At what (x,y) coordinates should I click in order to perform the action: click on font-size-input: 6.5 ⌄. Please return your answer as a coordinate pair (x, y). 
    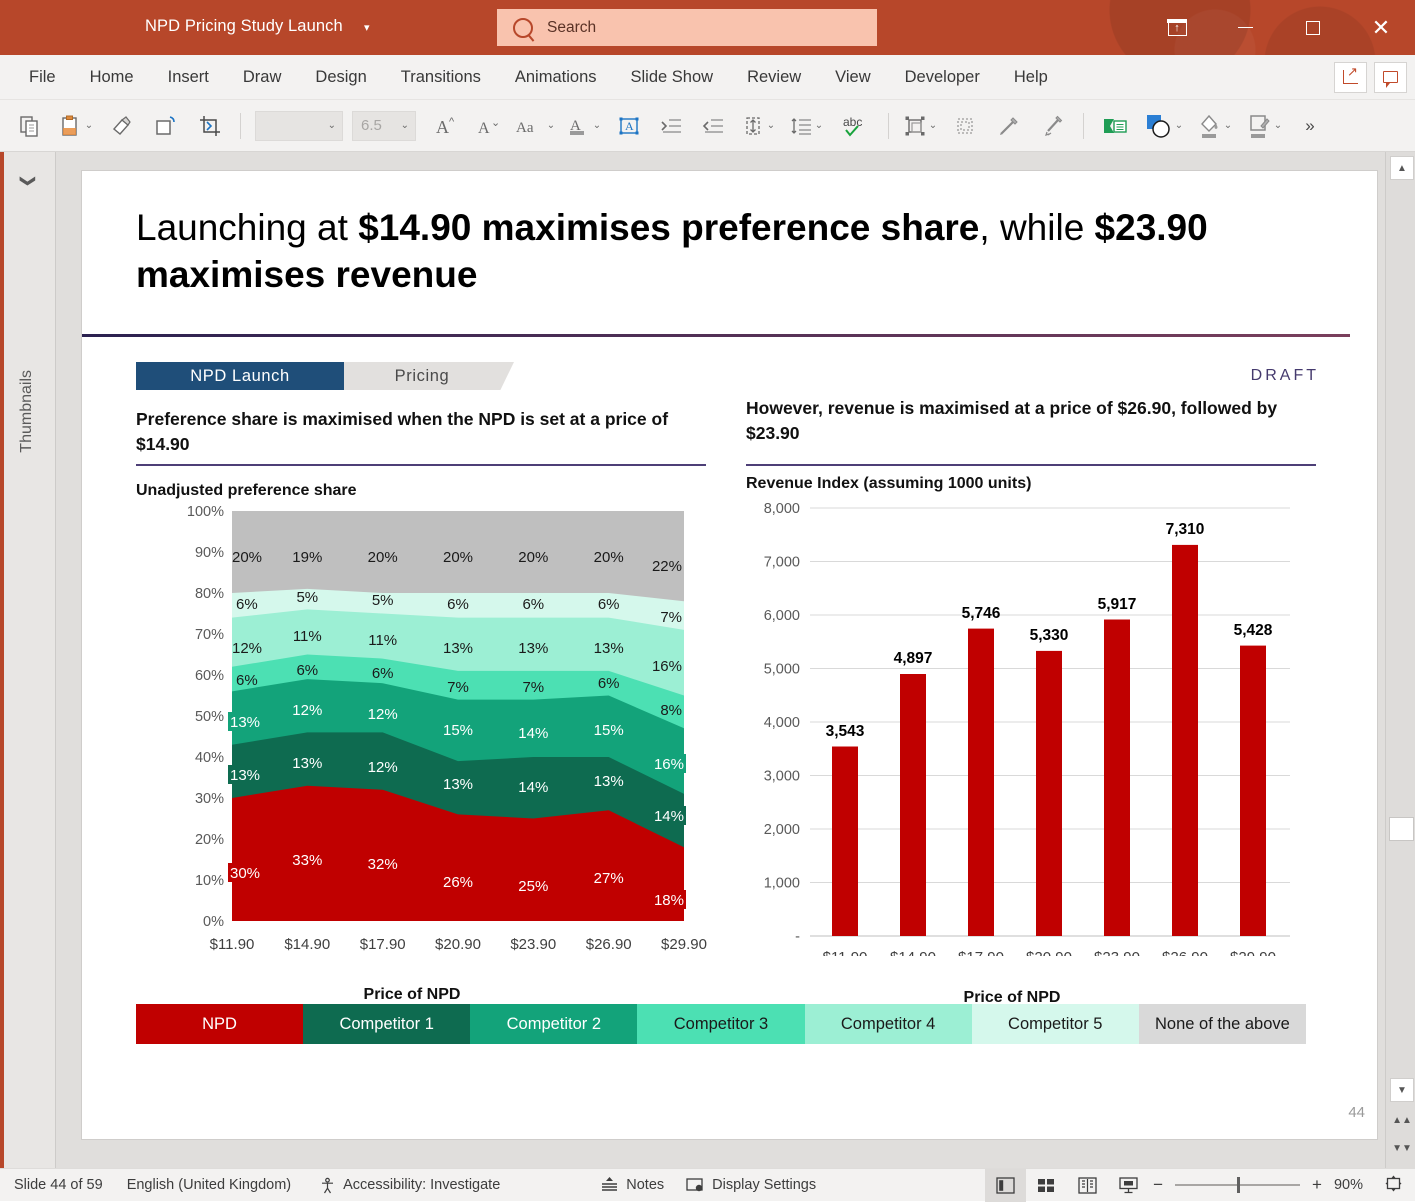
    Looking at the image, I should click on (384, 126).